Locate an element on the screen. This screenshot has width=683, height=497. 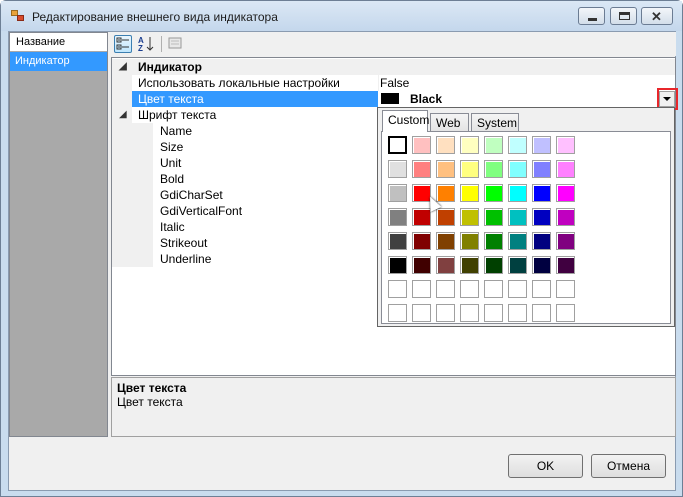
tab-web: Web is located at coordinates (449, 122).